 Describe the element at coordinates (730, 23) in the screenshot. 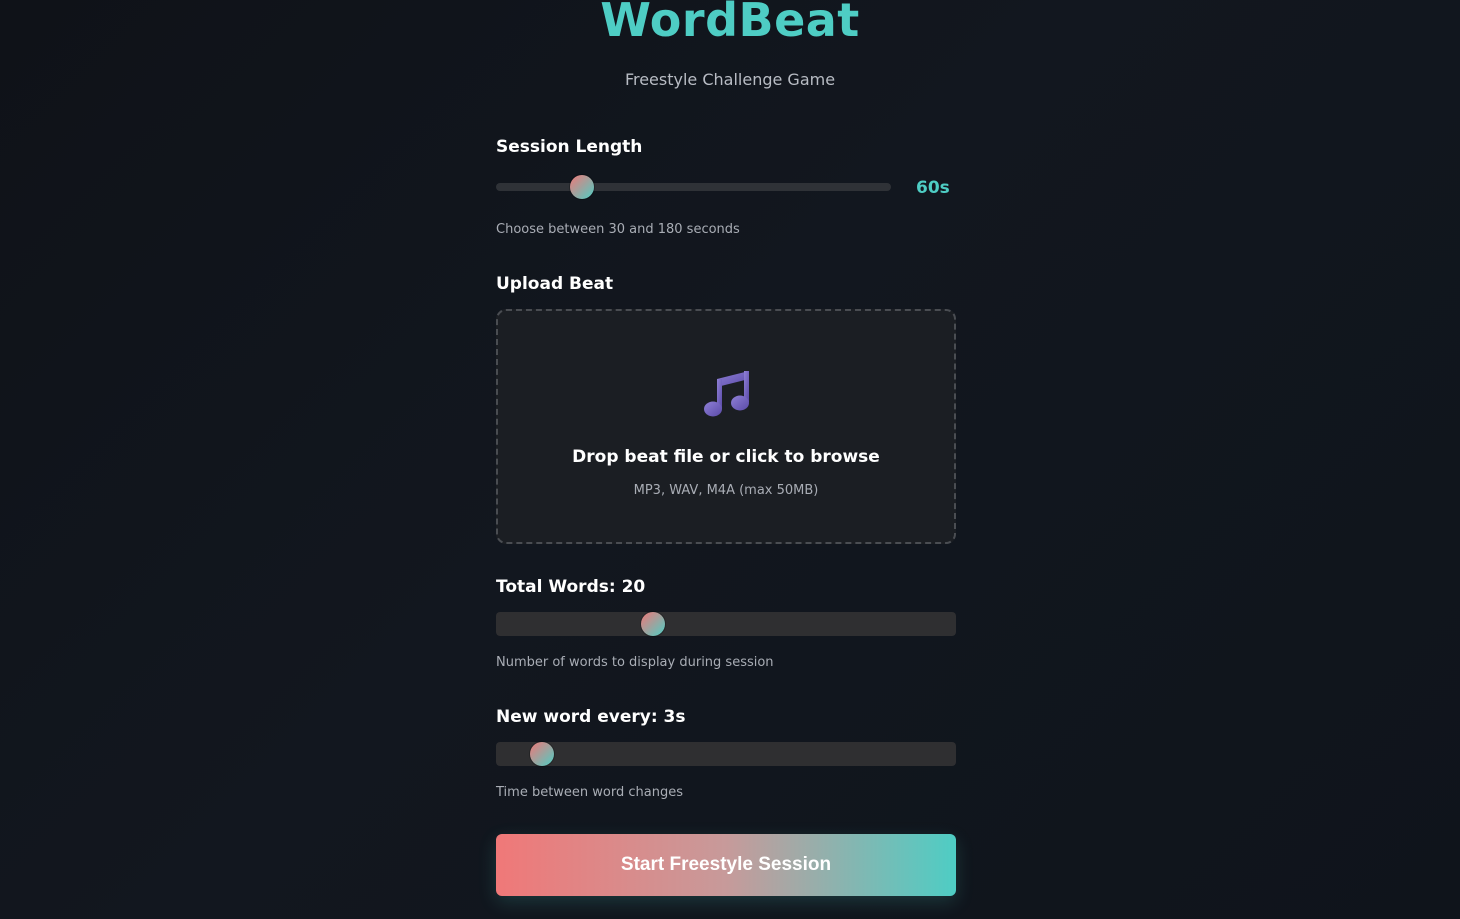

I see `app-title: WordBeat` at that location.